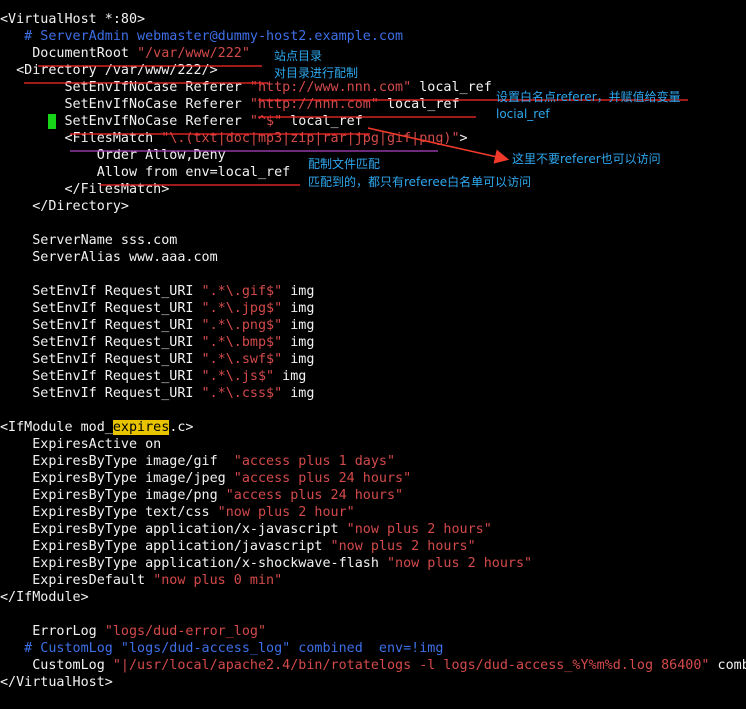 This screenshot has width=746, height=709. I want to click on annotation-whitelist: 设置白名点referer，并赋值给变量, so click(588, 97).